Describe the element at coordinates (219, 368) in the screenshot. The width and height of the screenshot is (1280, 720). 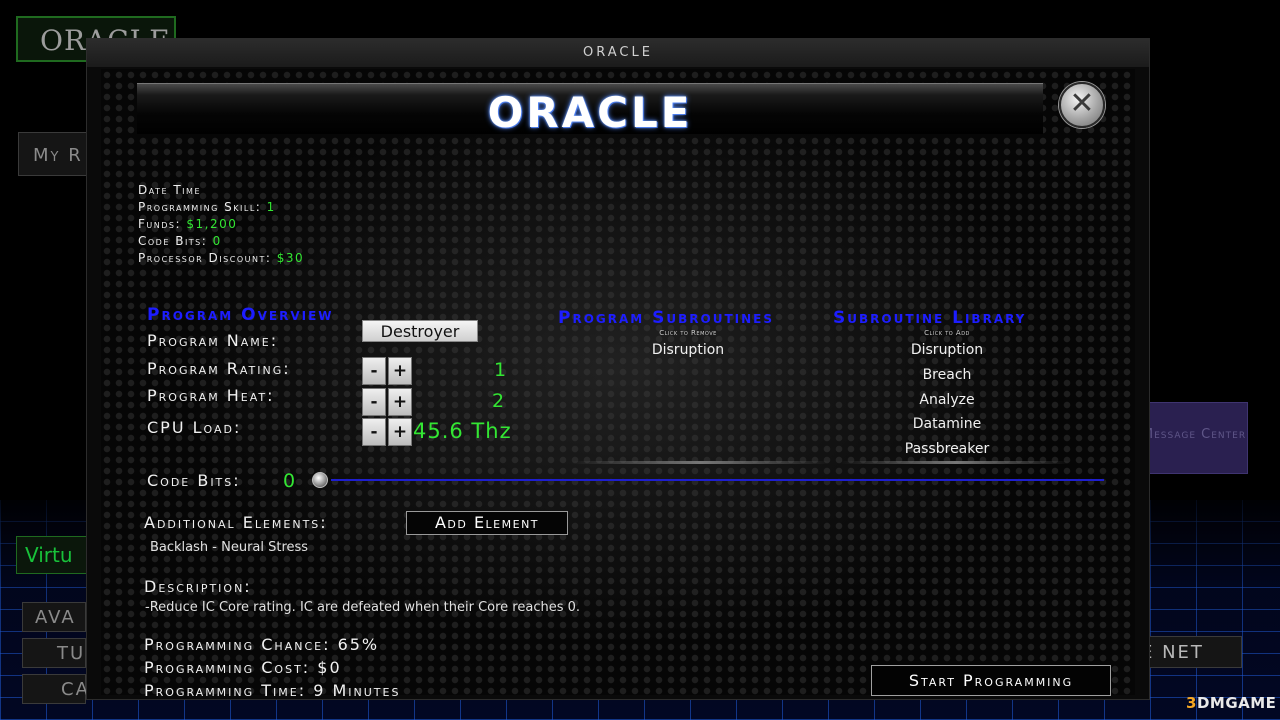
I see `program-rating-label: Program Rating:` at that location.